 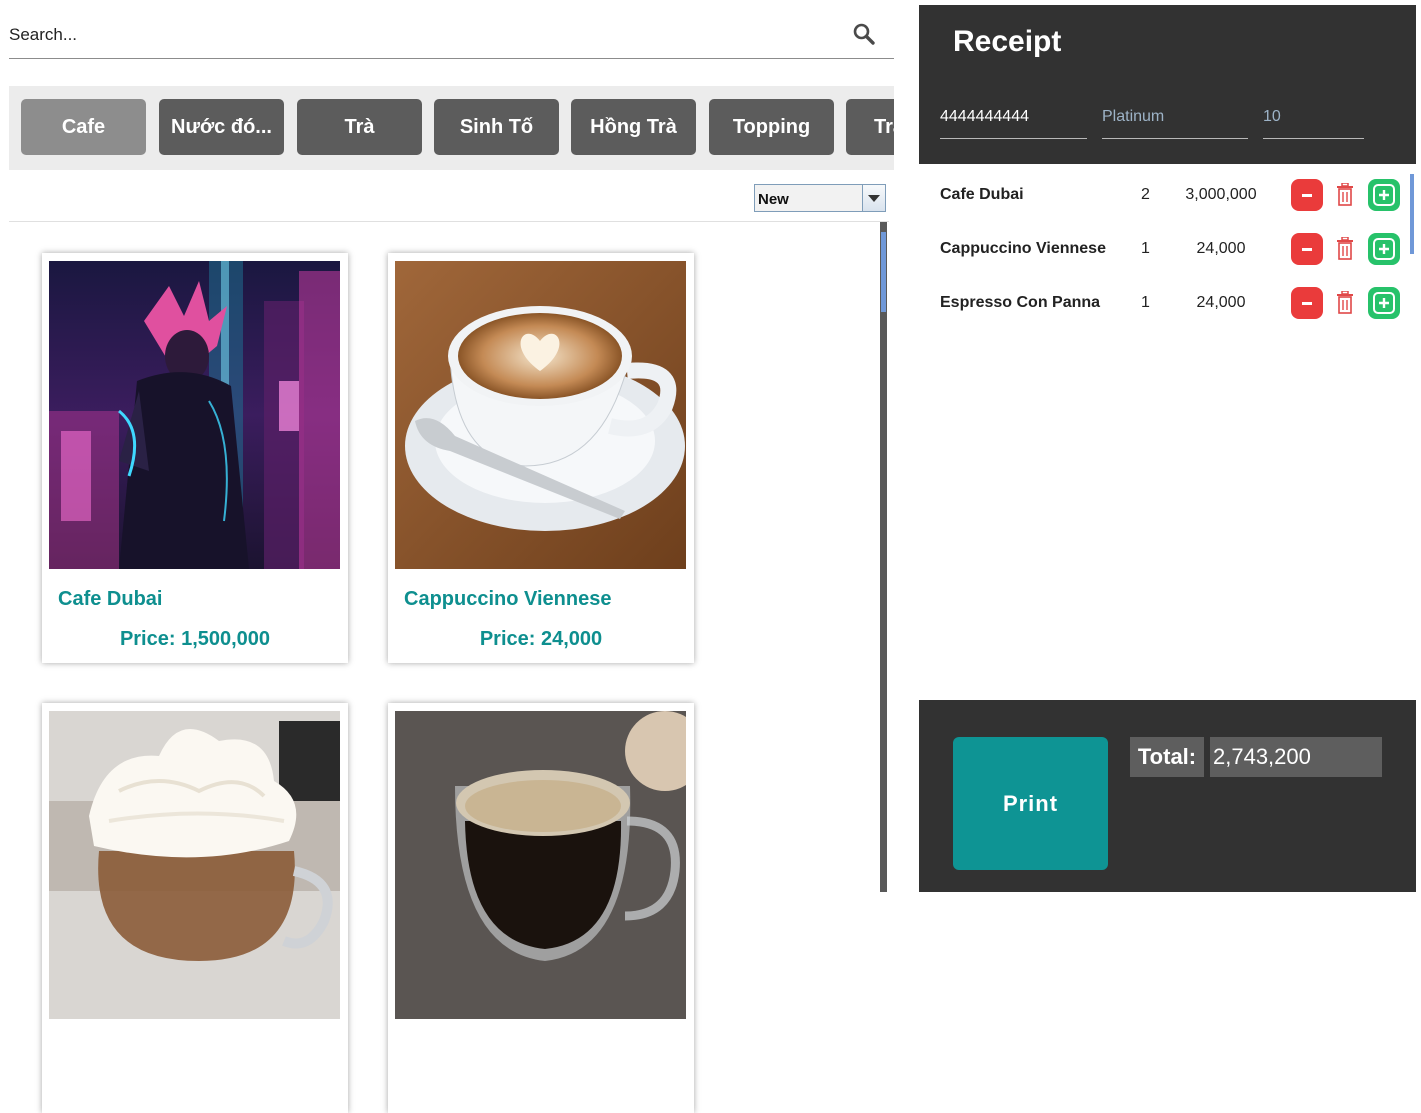 I want to click on total-value: 2,743,200, so click(x=1296, y=757).